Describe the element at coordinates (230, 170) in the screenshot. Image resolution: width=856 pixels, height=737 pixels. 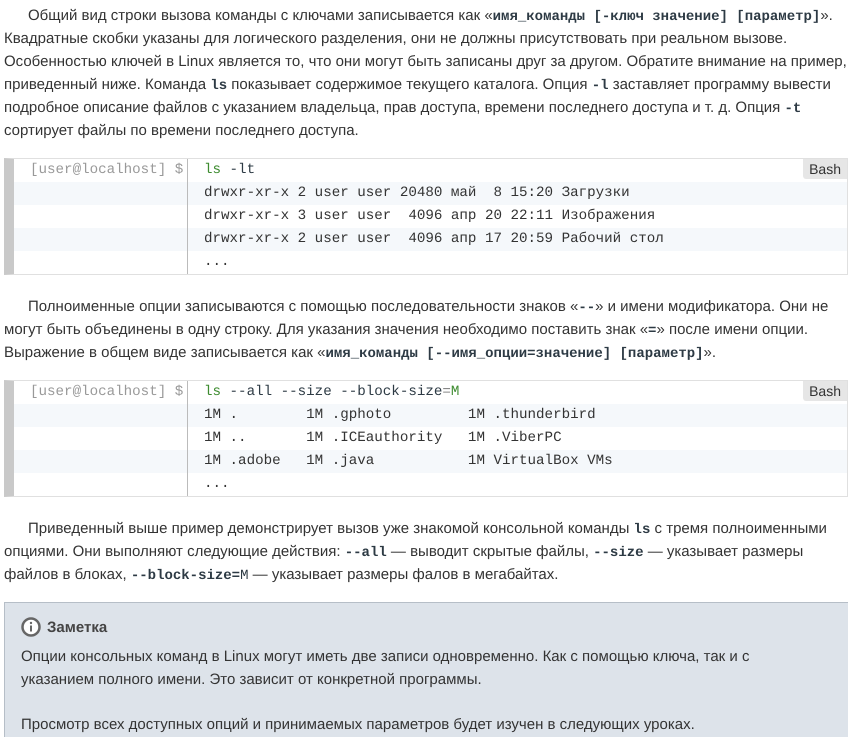
I see `command-line: ls -lt` at that location.